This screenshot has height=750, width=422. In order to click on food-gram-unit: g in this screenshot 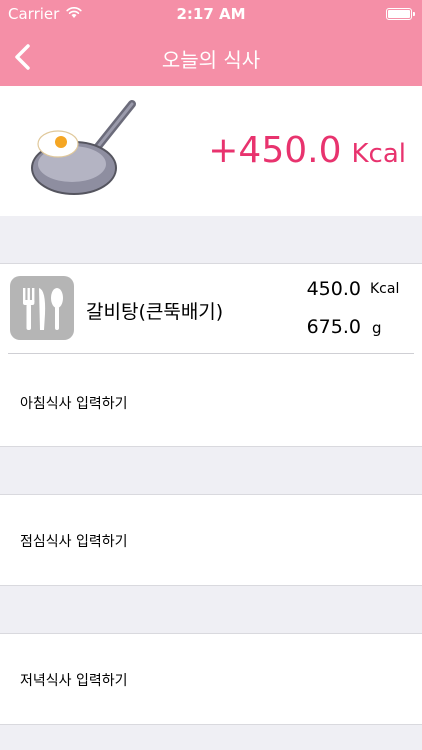, I will do `click(377, 328)`.